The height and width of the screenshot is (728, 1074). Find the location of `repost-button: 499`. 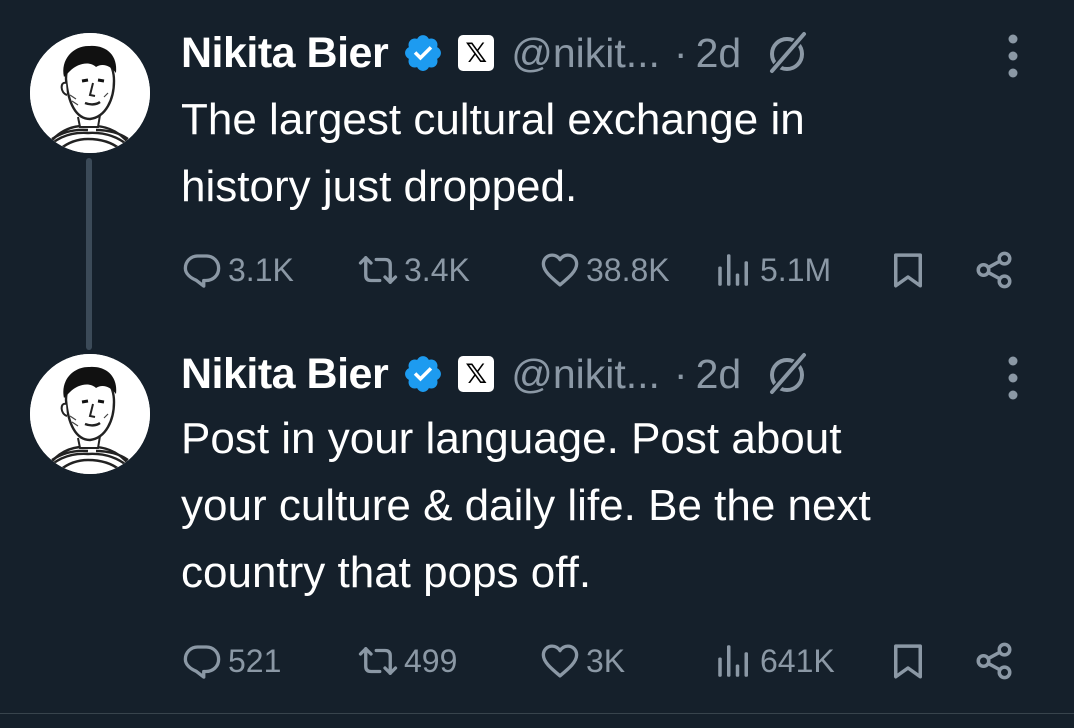

repost-button: 499 is located at coordinates (407, 661).